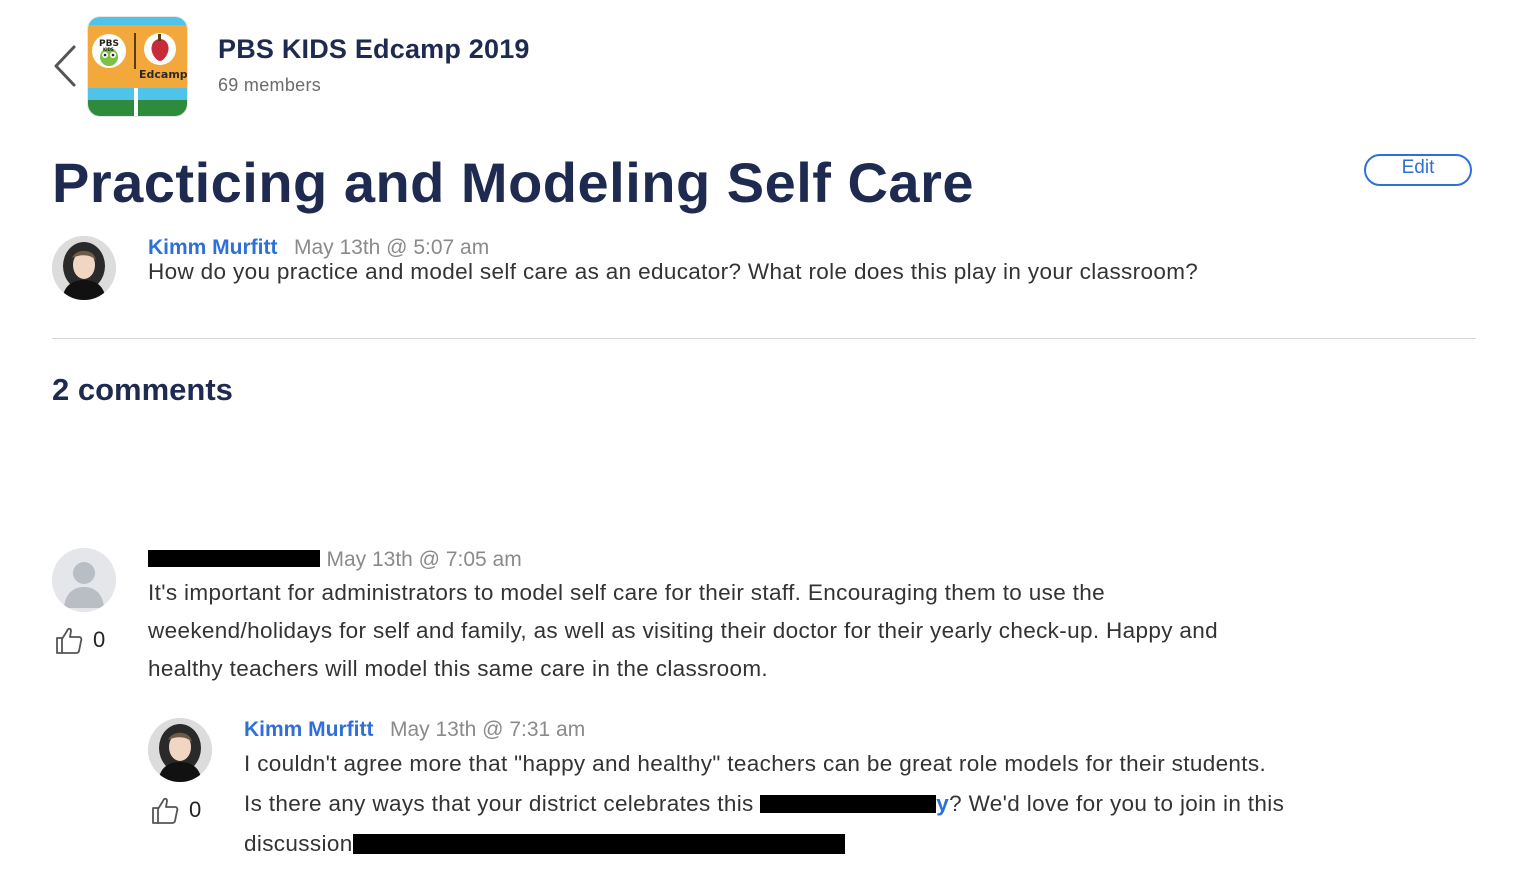 Image resolution: width=1530 pixels, height=876 pixels. I want to click on pbs-kids-edcamp-logo: PBS KIDS Edcamp, so click(137, 66).